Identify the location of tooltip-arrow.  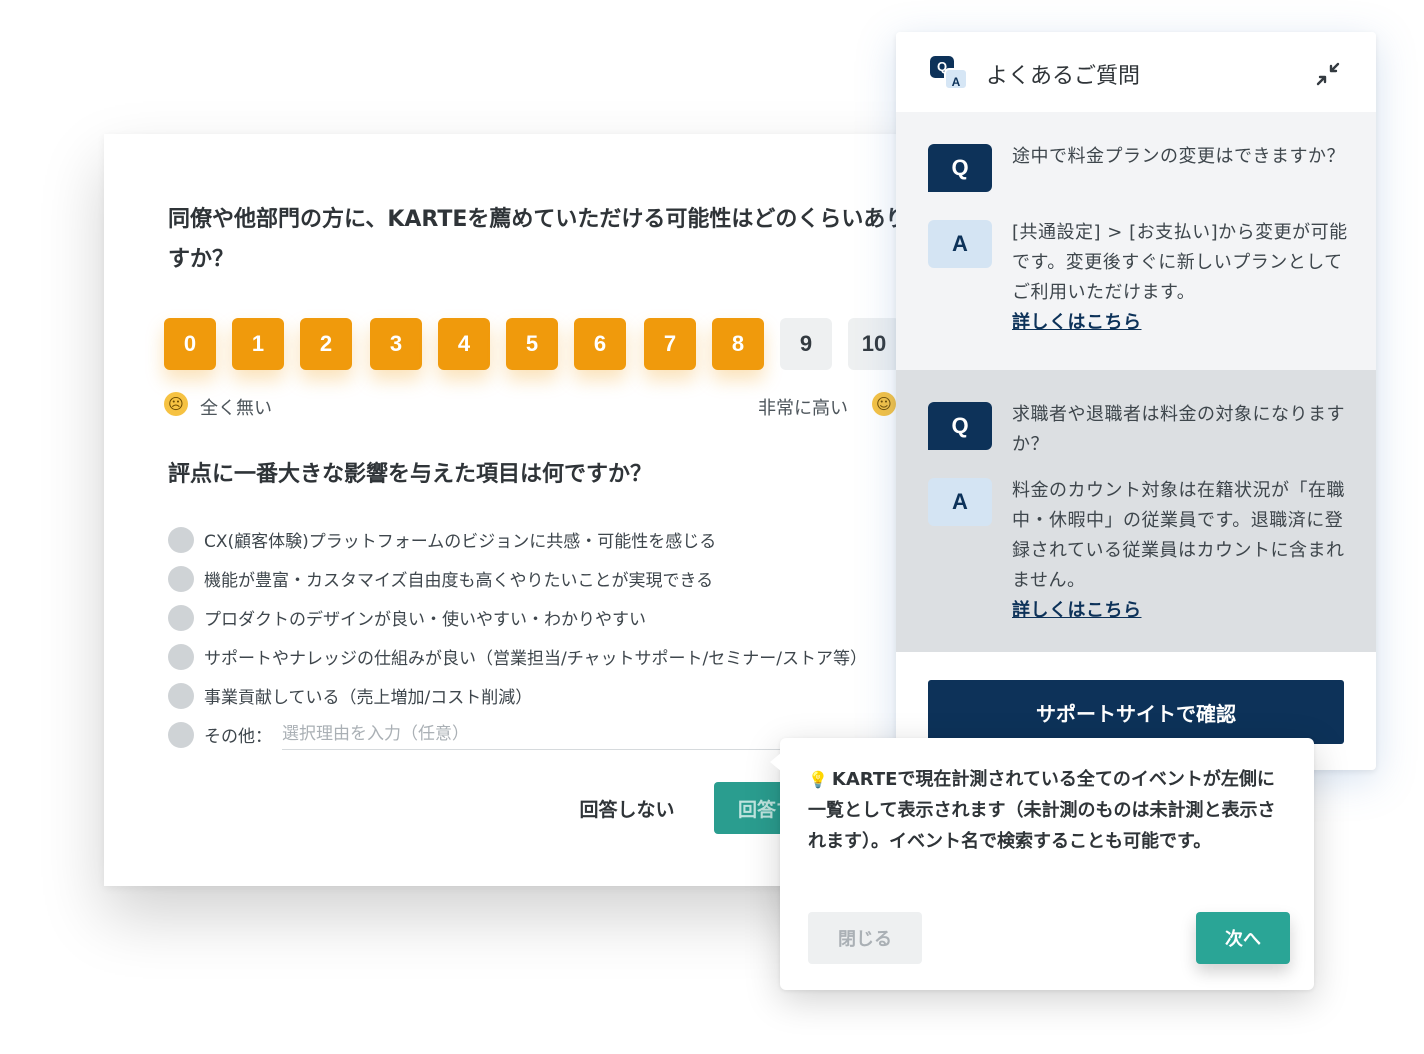
(776, 762).